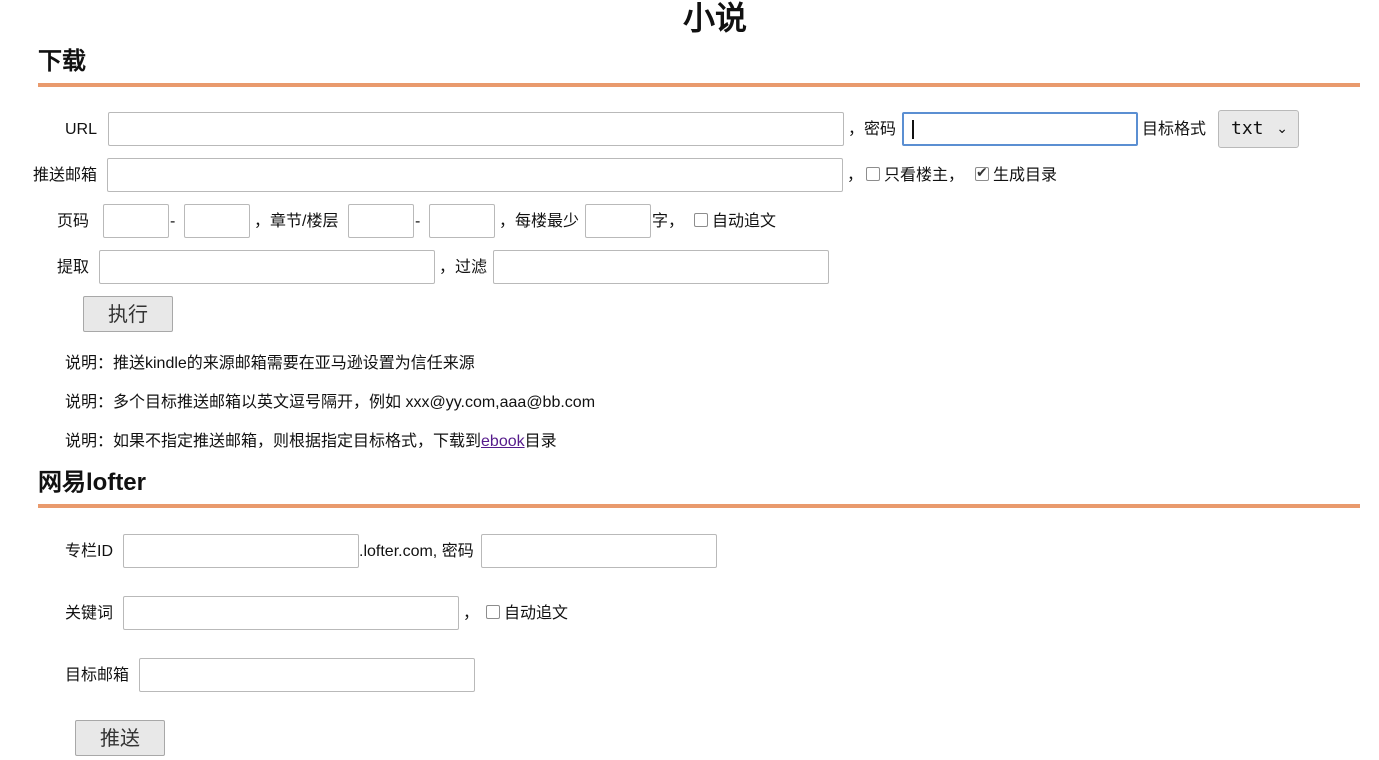 Image resolution: width=1379 pixels, height=760 pixels. Describe the element at coordinates (699, 506) in the screenshot. I see `lofter-section-divider` at that location.